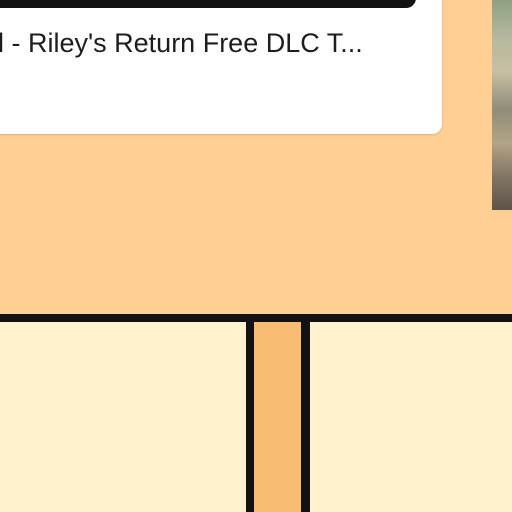 Image resolution: width=512 pixels, height=512 pixels. Describe the element at coordinates (502, 105) in the screenshot. I see `thumbnail-image` at that location.